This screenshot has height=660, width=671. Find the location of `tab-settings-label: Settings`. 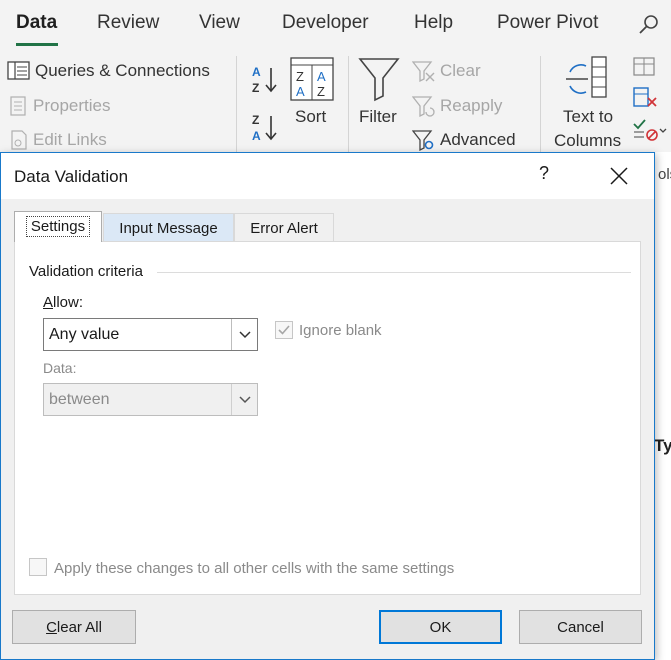

tab-settings-label: Settings is located at coordinates (58, 226).